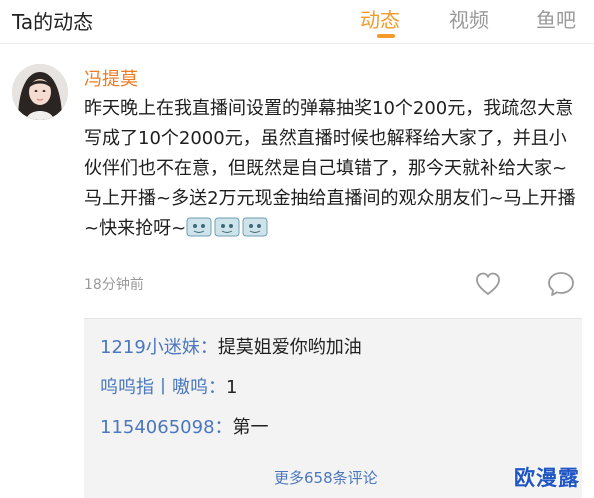 This screenshot has height=498, width=594. What do you see at coordinates (289, 347) in the screenshot?
I see `comment-text: 提莫姐爱你哟加油` at bounding box center [289, 347].